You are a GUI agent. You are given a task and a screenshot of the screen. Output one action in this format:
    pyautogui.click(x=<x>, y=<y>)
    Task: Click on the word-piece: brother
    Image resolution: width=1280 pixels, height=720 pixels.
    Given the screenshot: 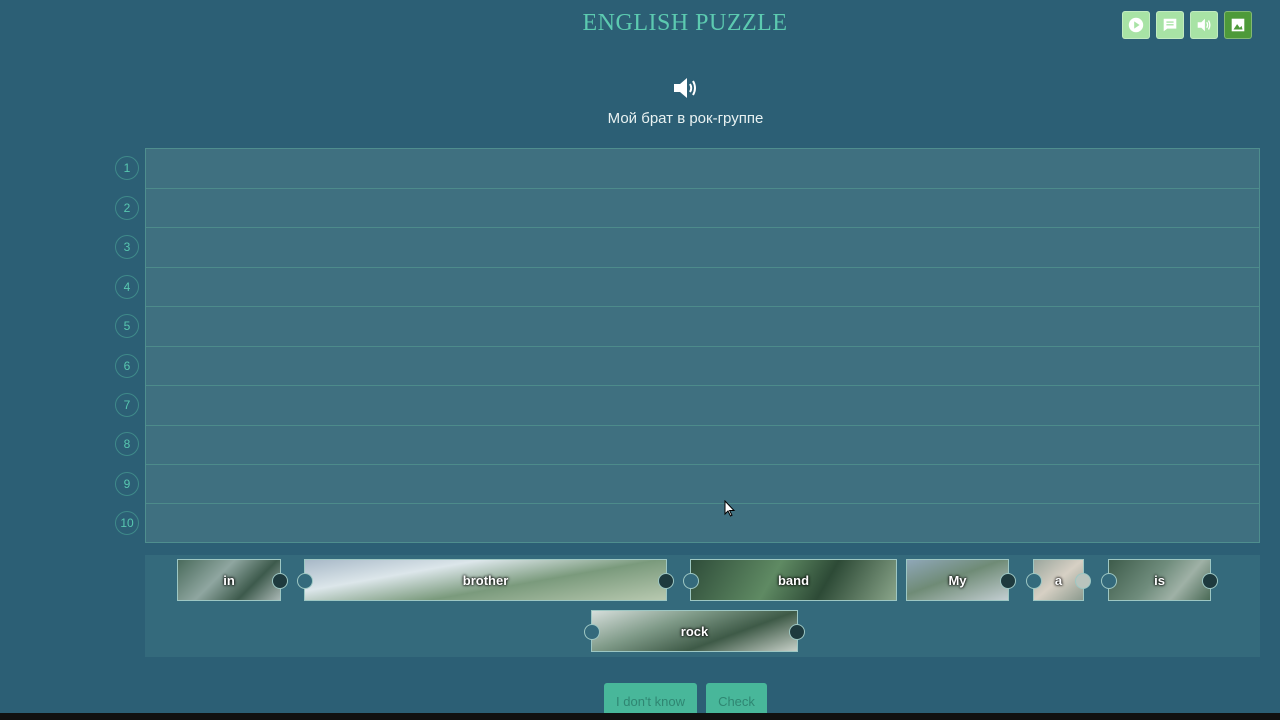 What is the action you would take?
    pyautogui.click(x=485, y=580)
    